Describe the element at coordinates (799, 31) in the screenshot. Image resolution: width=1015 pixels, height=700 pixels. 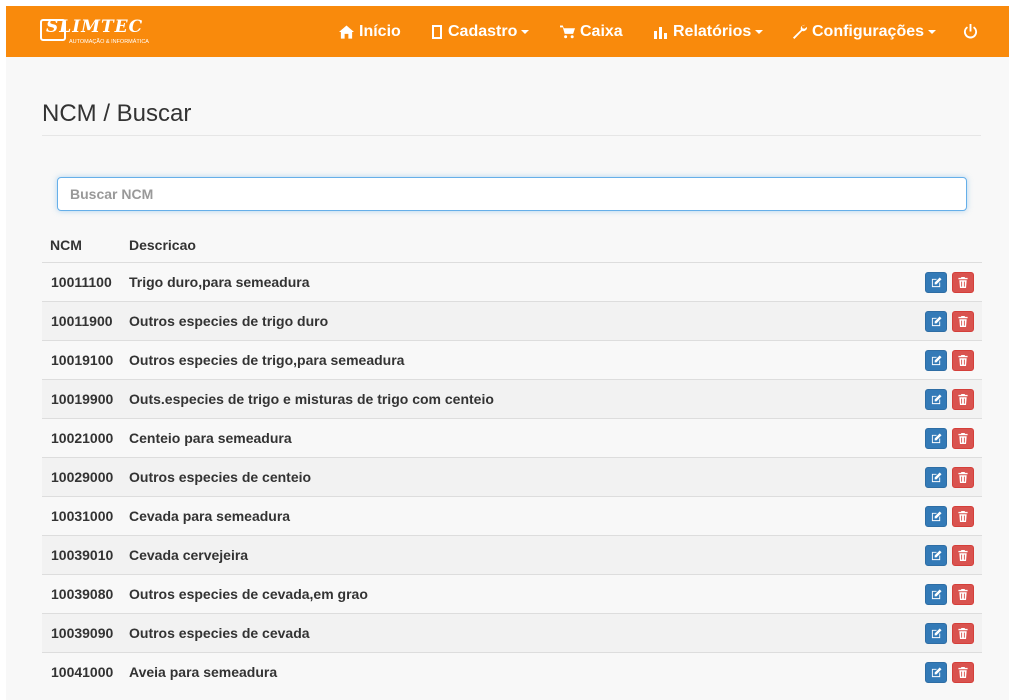
I see `wrench-icon` at that location.